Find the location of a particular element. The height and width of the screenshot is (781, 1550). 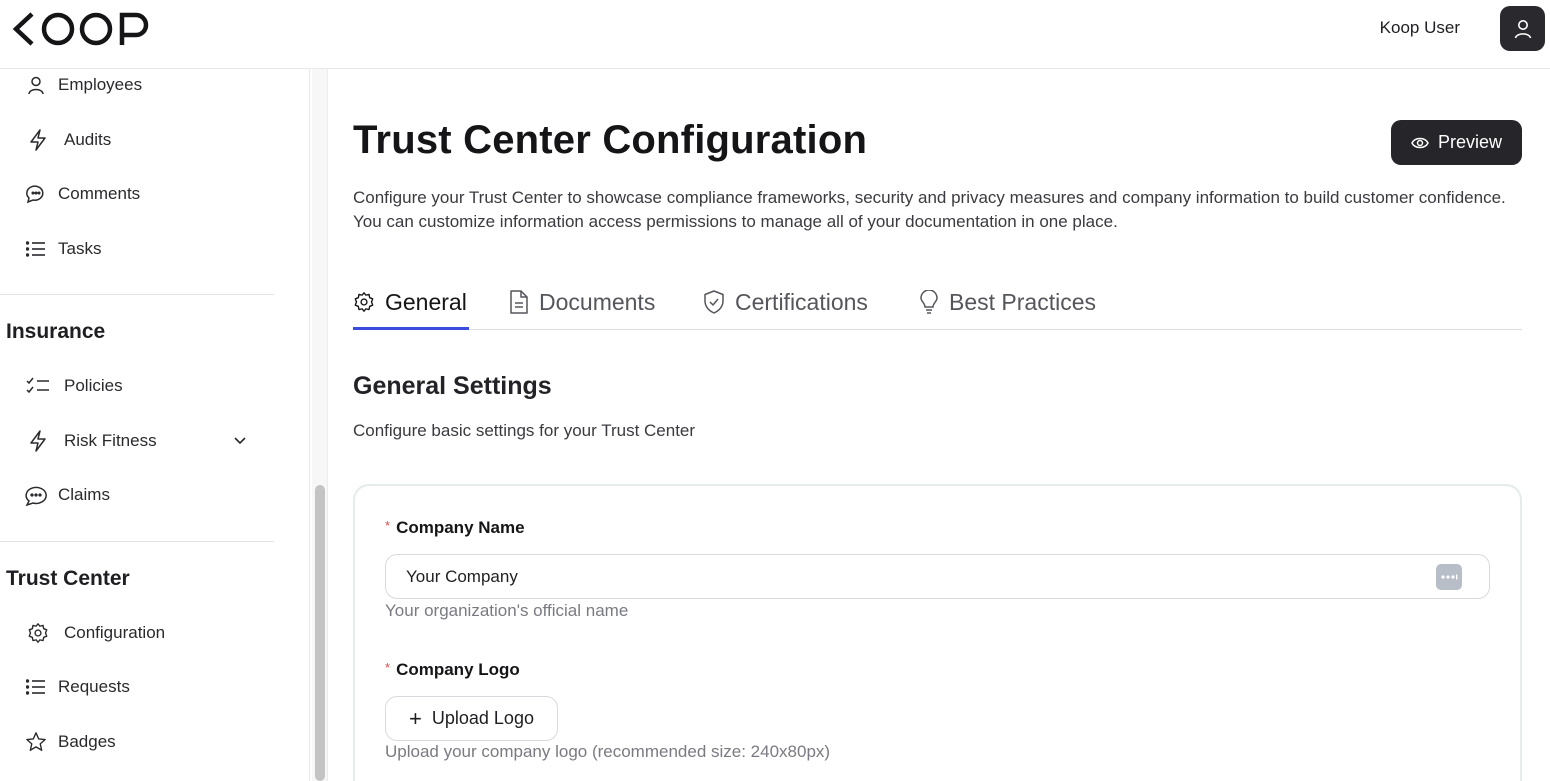

sidebar-item-label: Configuration is located at coordinates (115, 632).